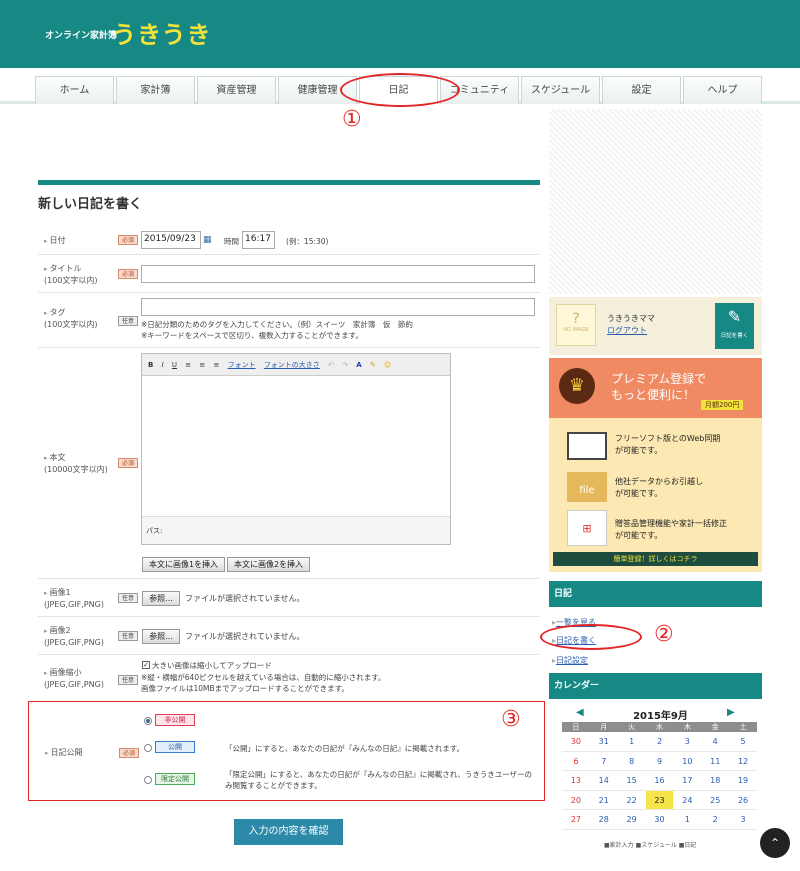 This screenshot has width=800, height=871. I want to click on calendar-day: 20, so click(576, 800).